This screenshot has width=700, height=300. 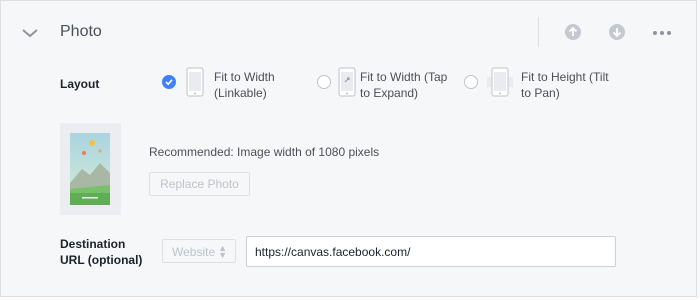 I want to click on component-title: Photo, so click(x=81, y=31).